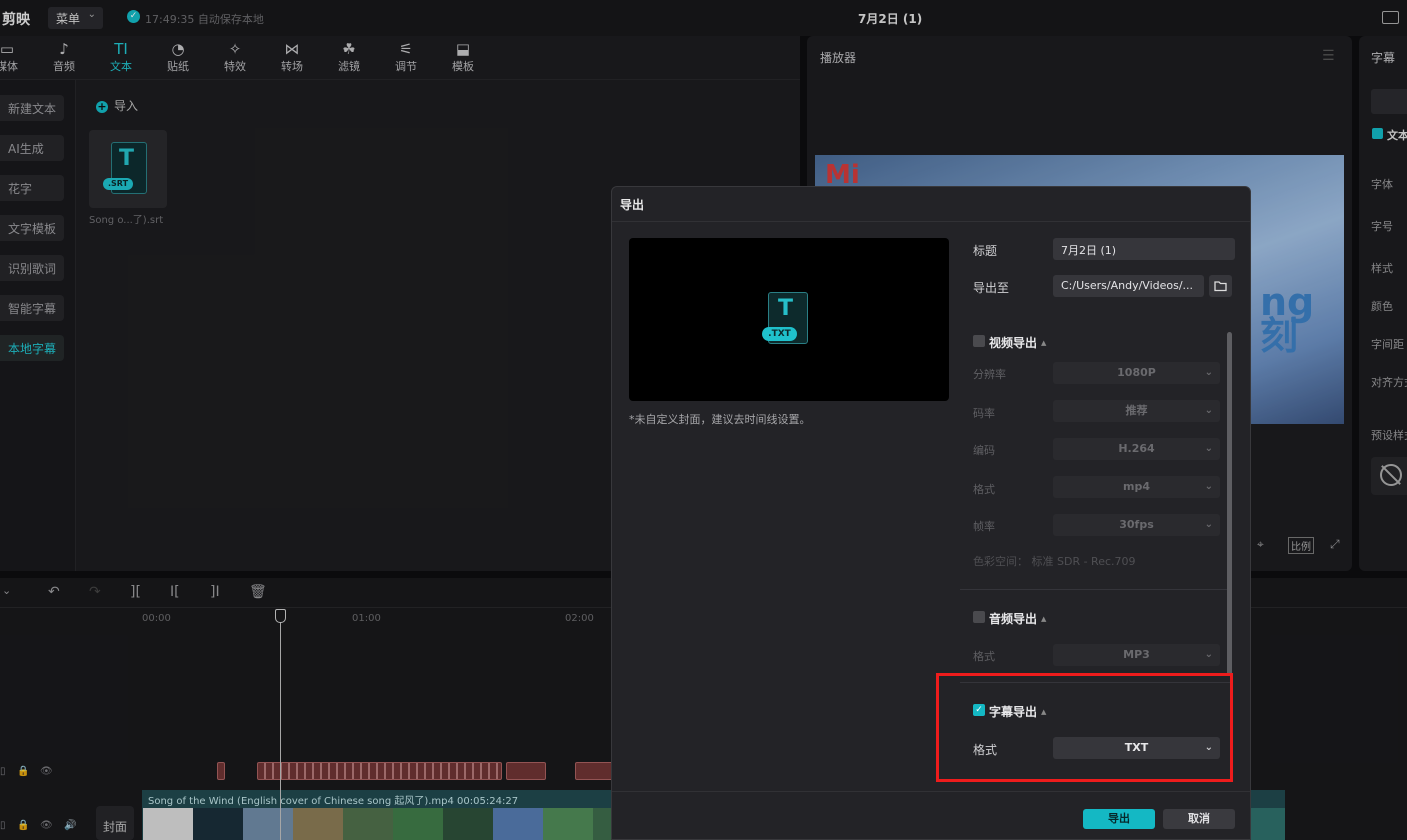 Image resolution: width=1407 pixels, height=840 pixels. I want to click on video-export-title: 视频导出 ▲, so click(1017, 342).